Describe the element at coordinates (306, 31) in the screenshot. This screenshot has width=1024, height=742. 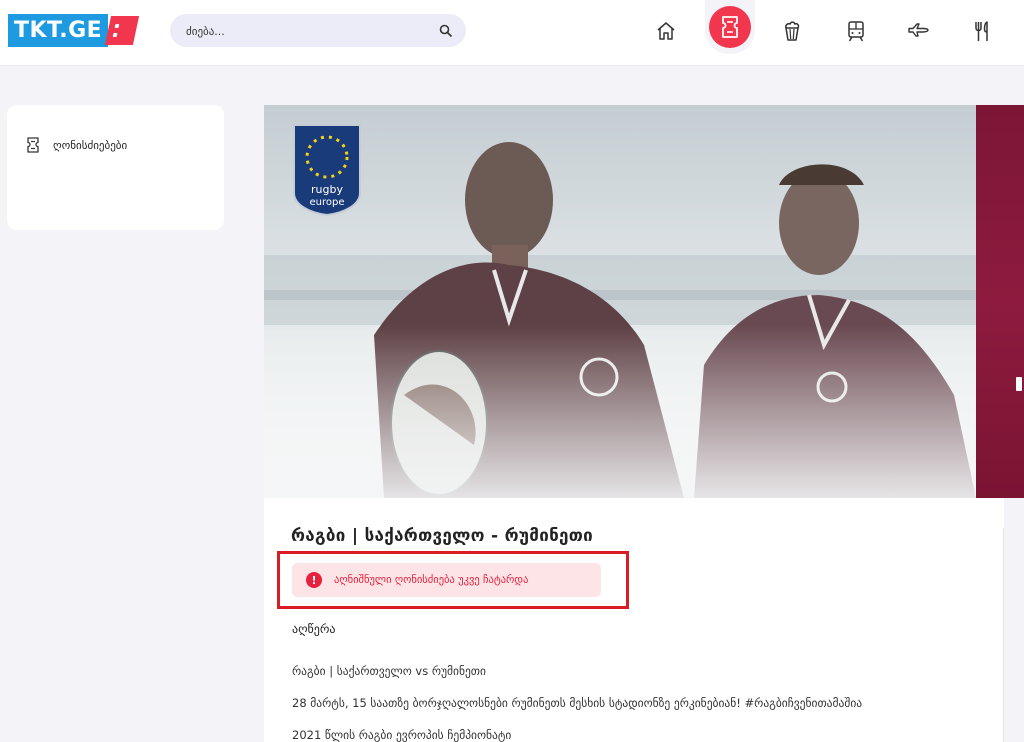
I see `search-input` at that location.